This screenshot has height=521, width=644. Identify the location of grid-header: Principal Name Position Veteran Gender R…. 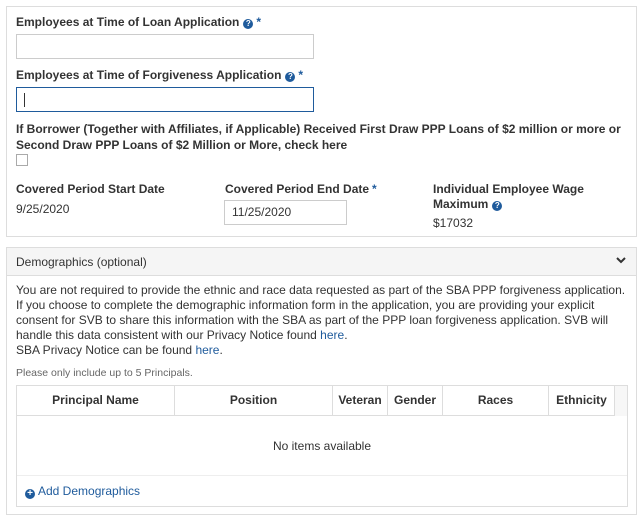
(322, 401).